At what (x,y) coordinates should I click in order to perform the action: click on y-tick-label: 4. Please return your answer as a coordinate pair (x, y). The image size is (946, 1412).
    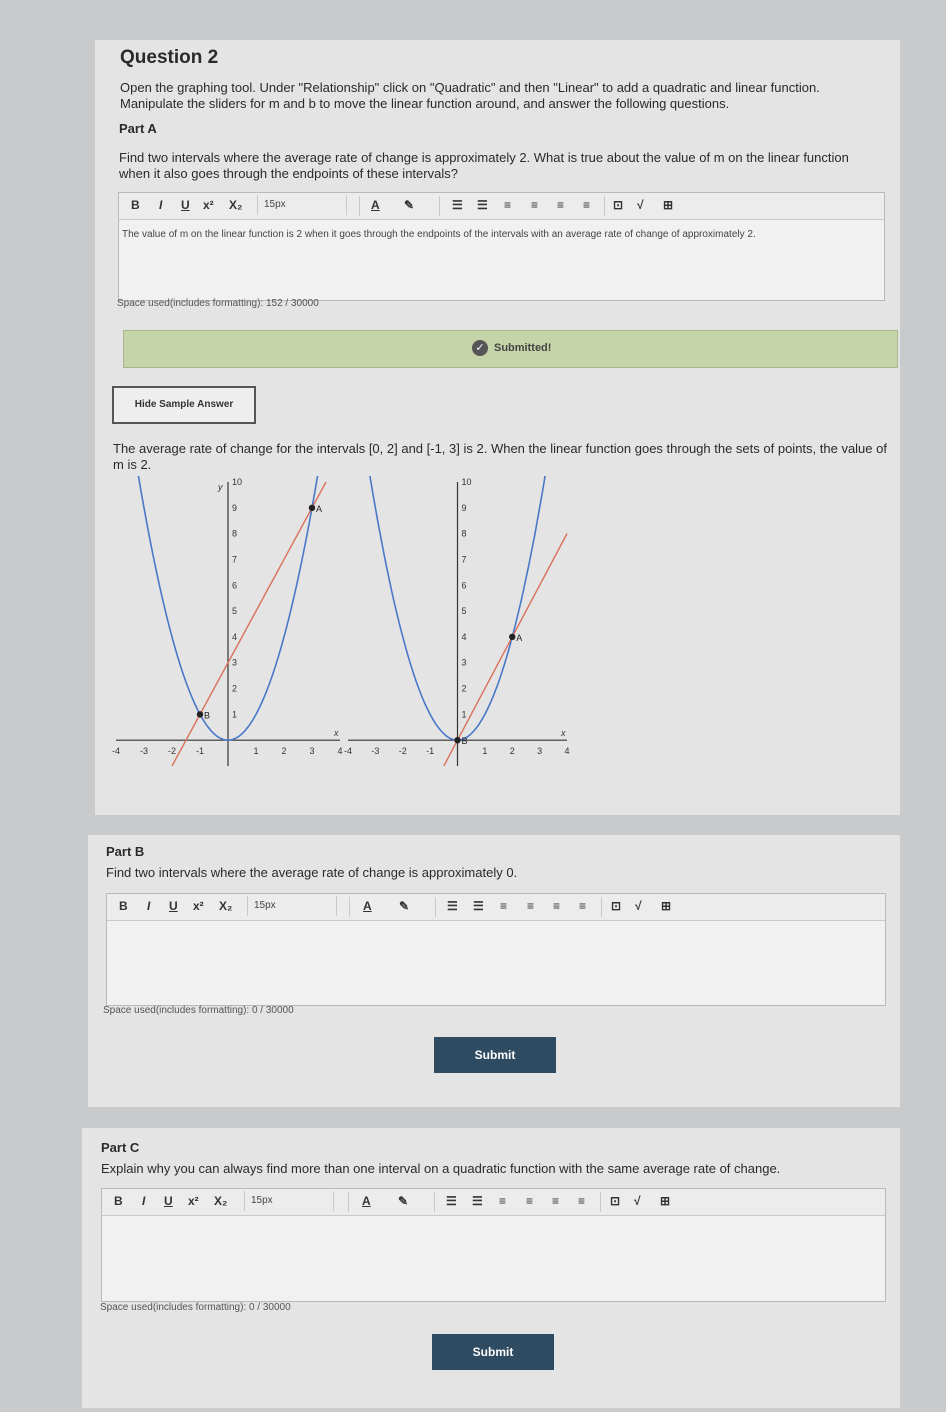
    Looking at the image, I should click on (464, 637).